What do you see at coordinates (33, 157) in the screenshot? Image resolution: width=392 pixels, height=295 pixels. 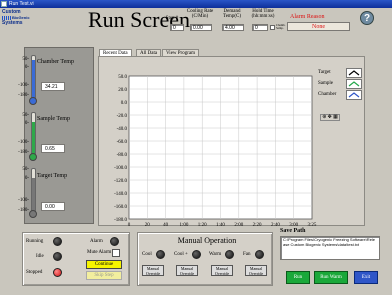 I see `sample-thermometer-bulb` at bounding box center [33, 157].